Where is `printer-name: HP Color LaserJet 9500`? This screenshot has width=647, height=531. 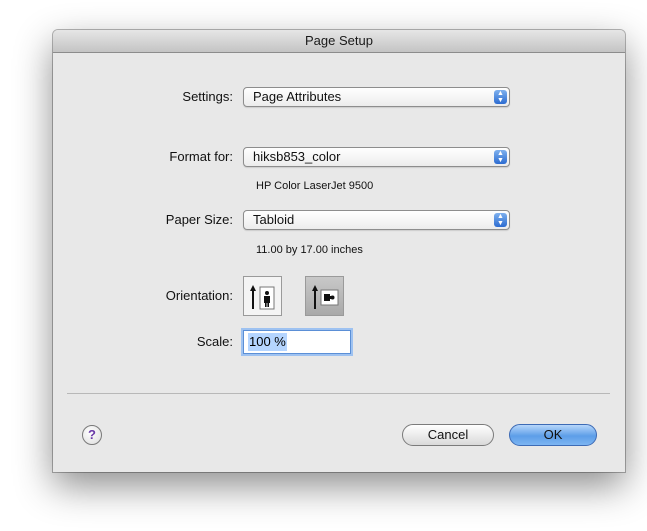 printer-name: HP Color LaserJet 9500 is located at coordinates (315, 186).